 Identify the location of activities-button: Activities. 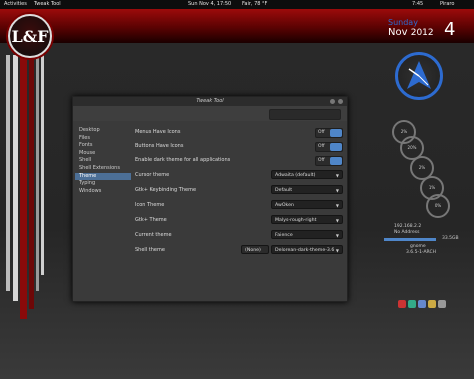
(15, 4).